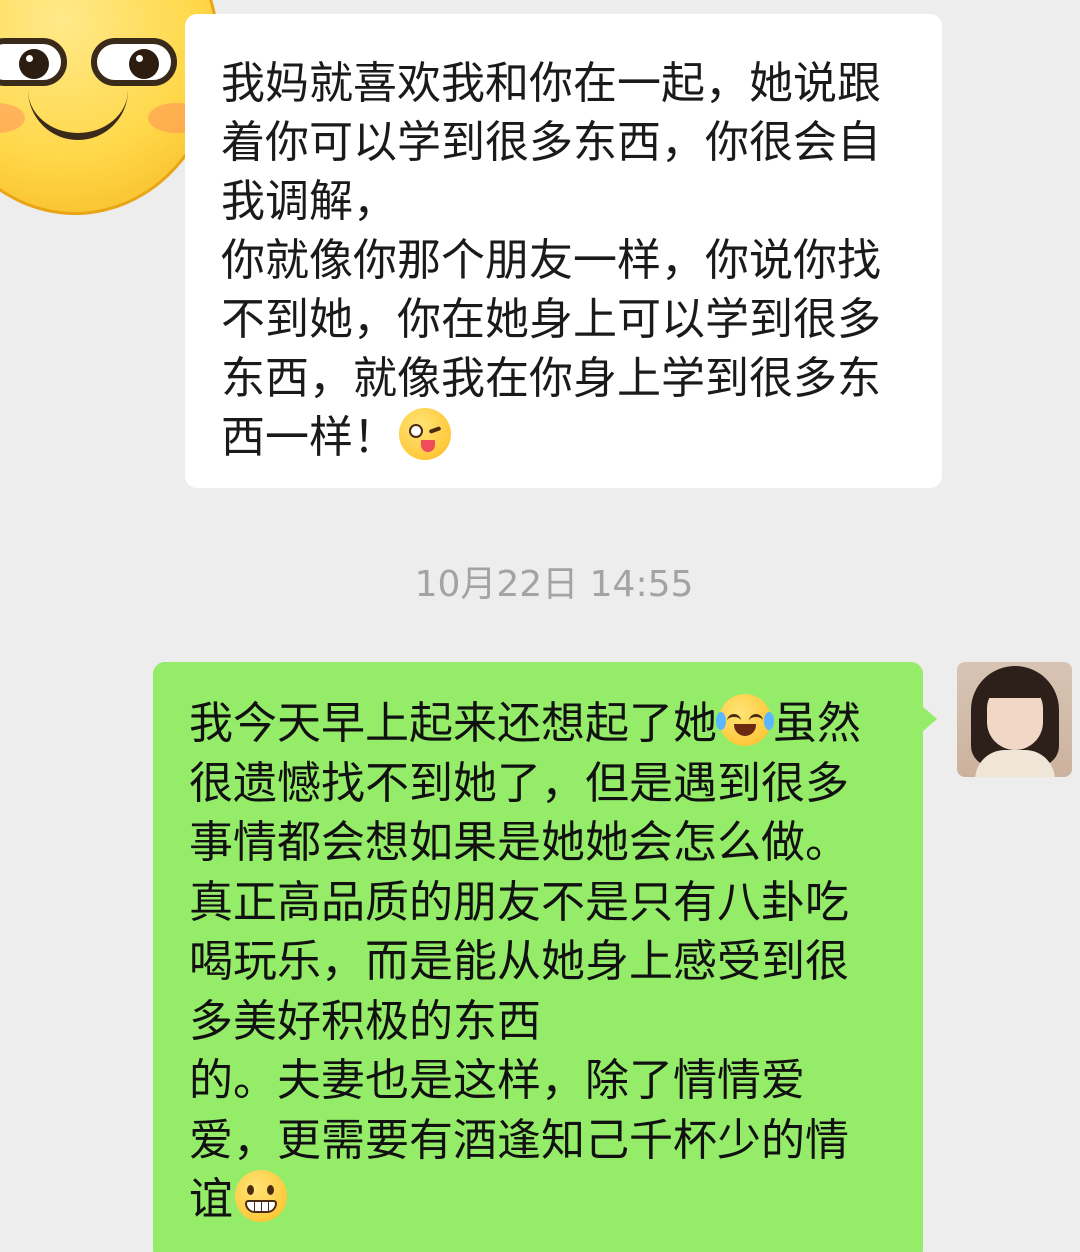 Image resolution: width=1080 pixels, height=1252 pixels. I want to click on laugh-cry-emoji-icon, so click(745, 720).